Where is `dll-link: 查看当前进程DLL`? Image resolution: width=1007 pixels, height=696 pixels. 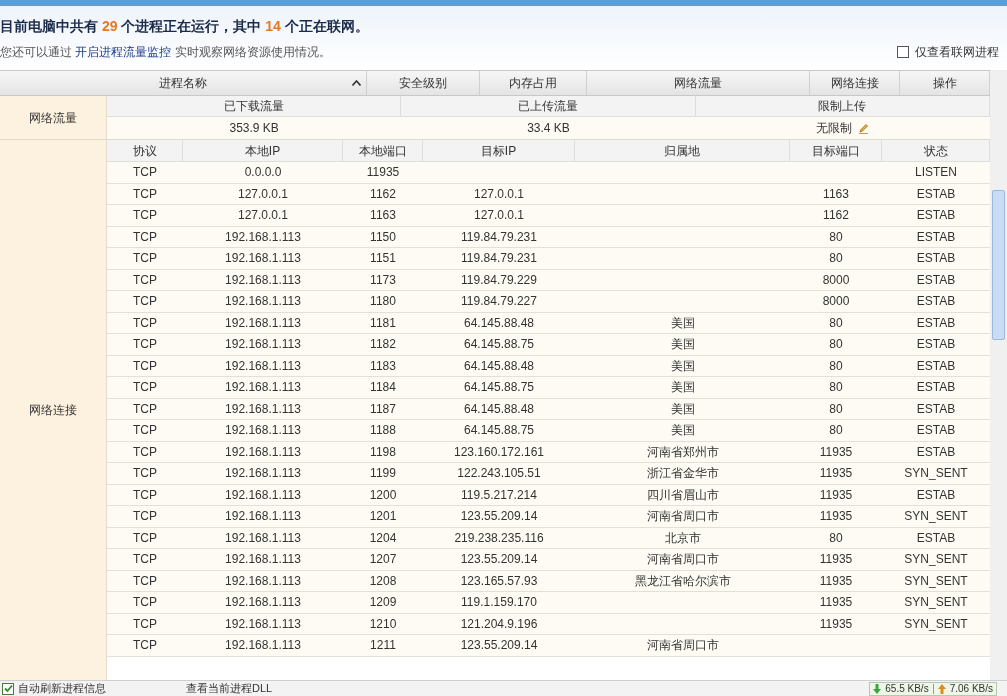 dll-link: 查看当前进程DLL is located at coordinates (229, 688).